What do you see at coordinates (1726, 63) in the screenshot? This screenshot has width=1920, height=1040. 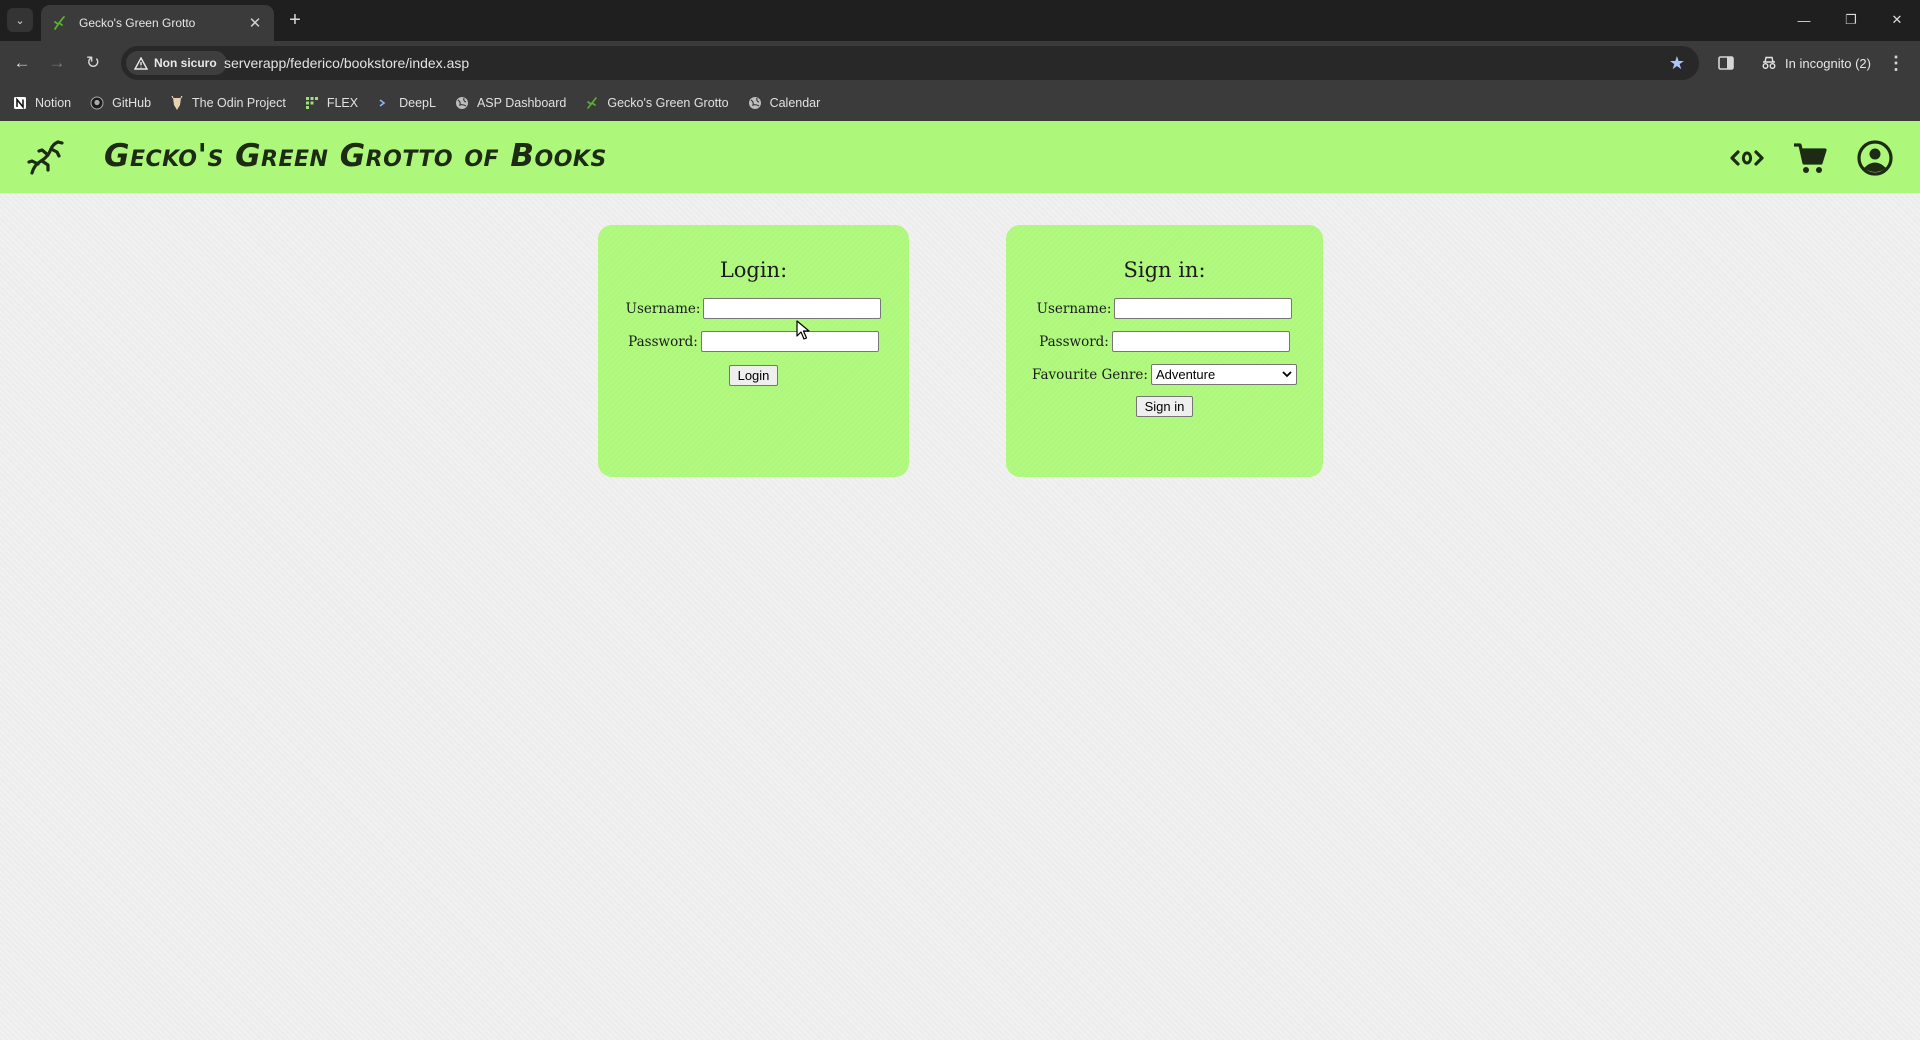 I see `side-panel-icon` at bounding box center [1726, 63].